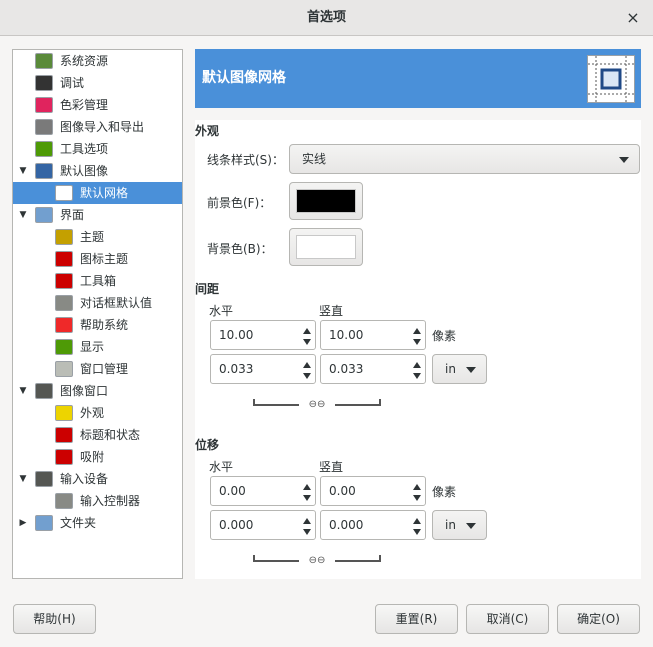 The image size is (653, 647). I want to click on tree-item: 外观, so click(97, 413).